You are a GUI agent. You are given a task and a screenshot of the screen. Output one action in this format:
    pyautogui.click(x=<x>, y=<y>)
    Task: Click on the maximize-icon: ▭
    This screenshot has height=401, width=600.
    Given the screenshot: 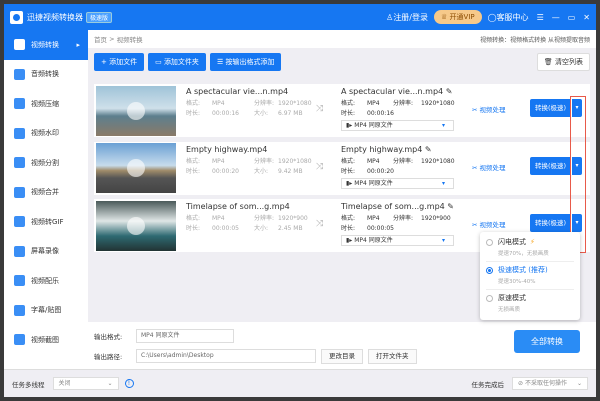 What is the action you would take?
    pyautogui.click(x=572, y=17)
    